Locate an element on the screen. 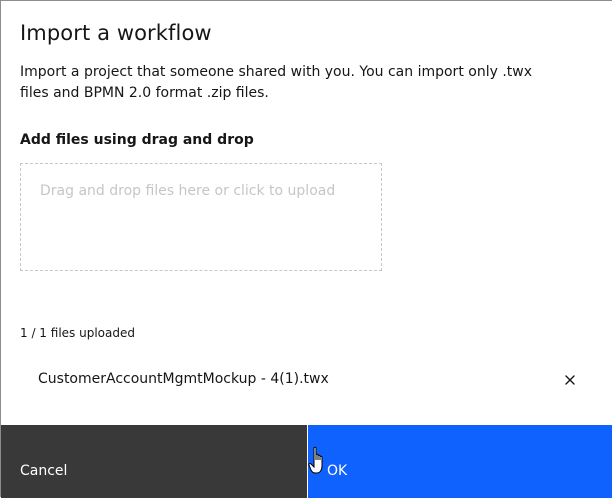 Image resolution: width=612 pixels, height=498 pixels. upload-status: 1 / 1 files uploaded is located at coordinates (77, 333).